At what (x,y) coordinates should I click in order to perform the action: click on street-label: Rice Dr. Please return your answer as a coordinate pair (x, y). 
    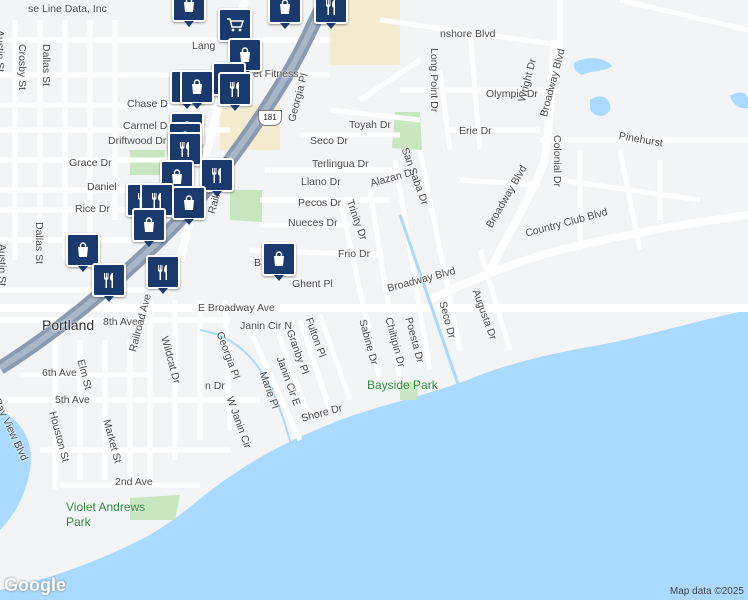
    Looking at the image, I should click on (93, 209).